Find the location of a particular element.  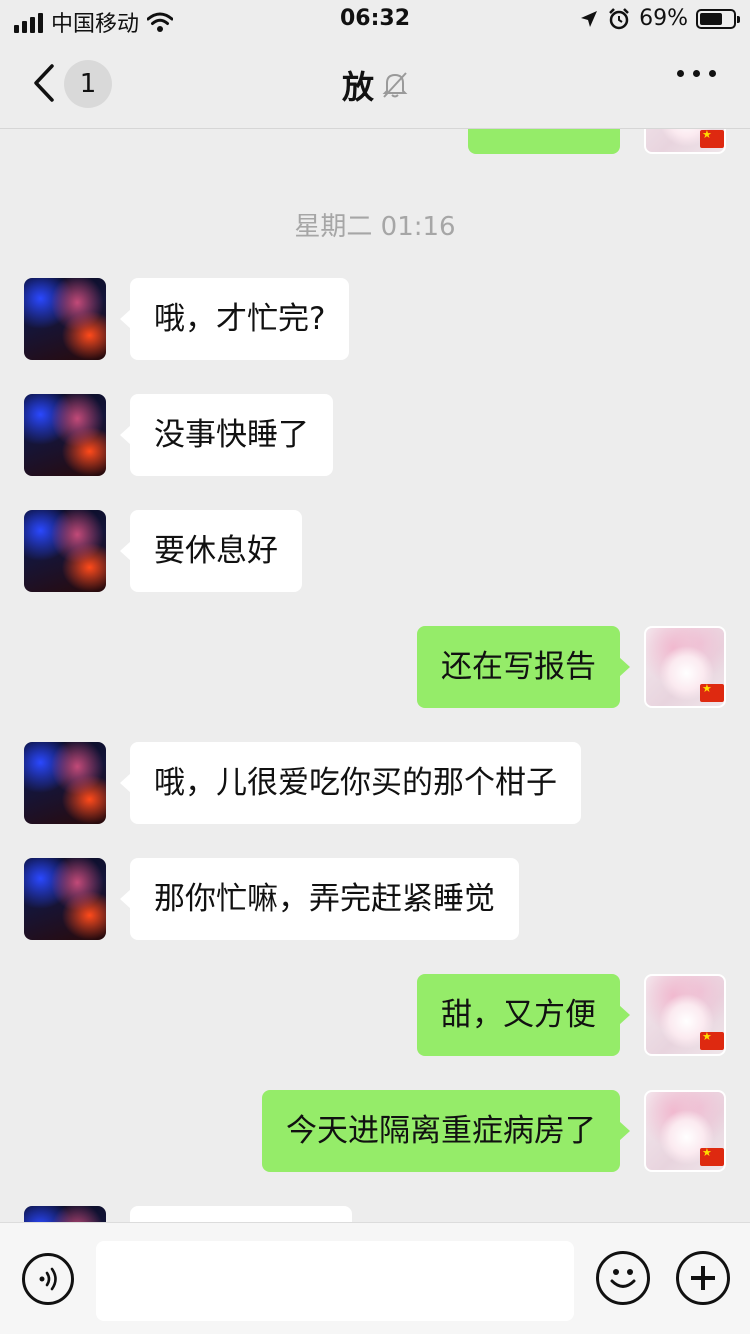

status-bar: 中国移动 06:32 69% is located at coordinates (375, 20).